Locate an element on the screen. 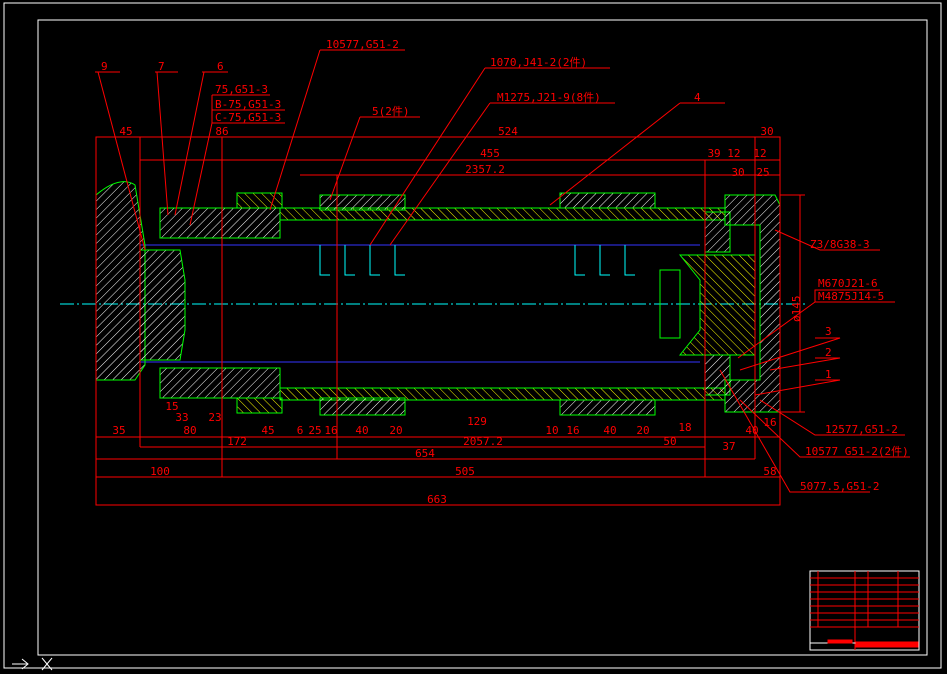 The height and width of the screenshot is (674, 947). title-block is located at coordinates (864, 610).